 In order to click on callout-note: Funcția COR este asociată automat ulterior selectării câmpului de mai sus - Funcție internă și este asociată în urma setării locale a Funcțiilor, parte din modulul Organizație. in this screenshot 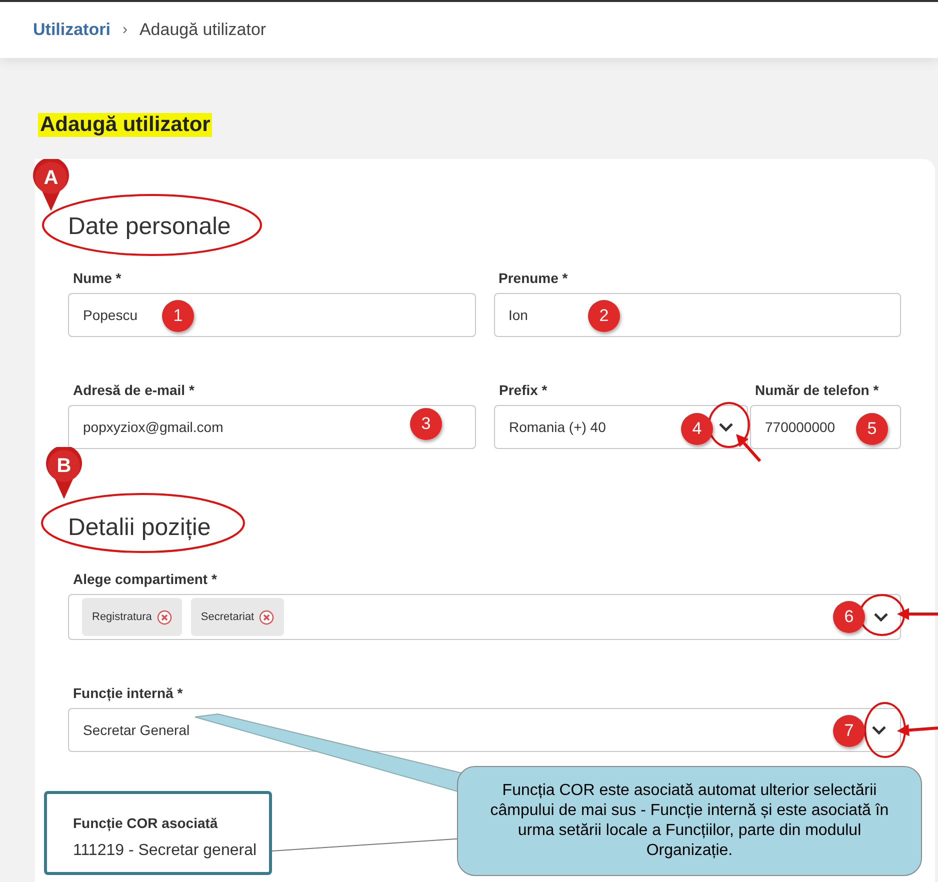, I will do `click(689, 821)`.